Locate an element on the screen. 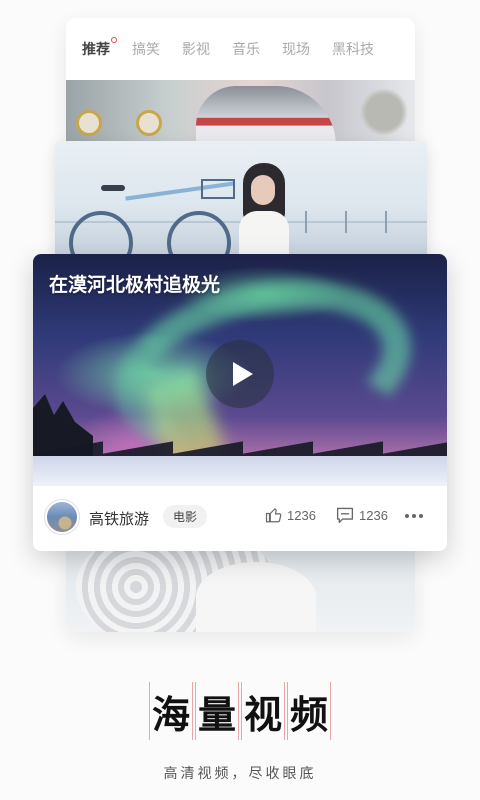 This screenshot has width=480, height=800. tab-label: 搞笑 is located at coordinates (146, 49).